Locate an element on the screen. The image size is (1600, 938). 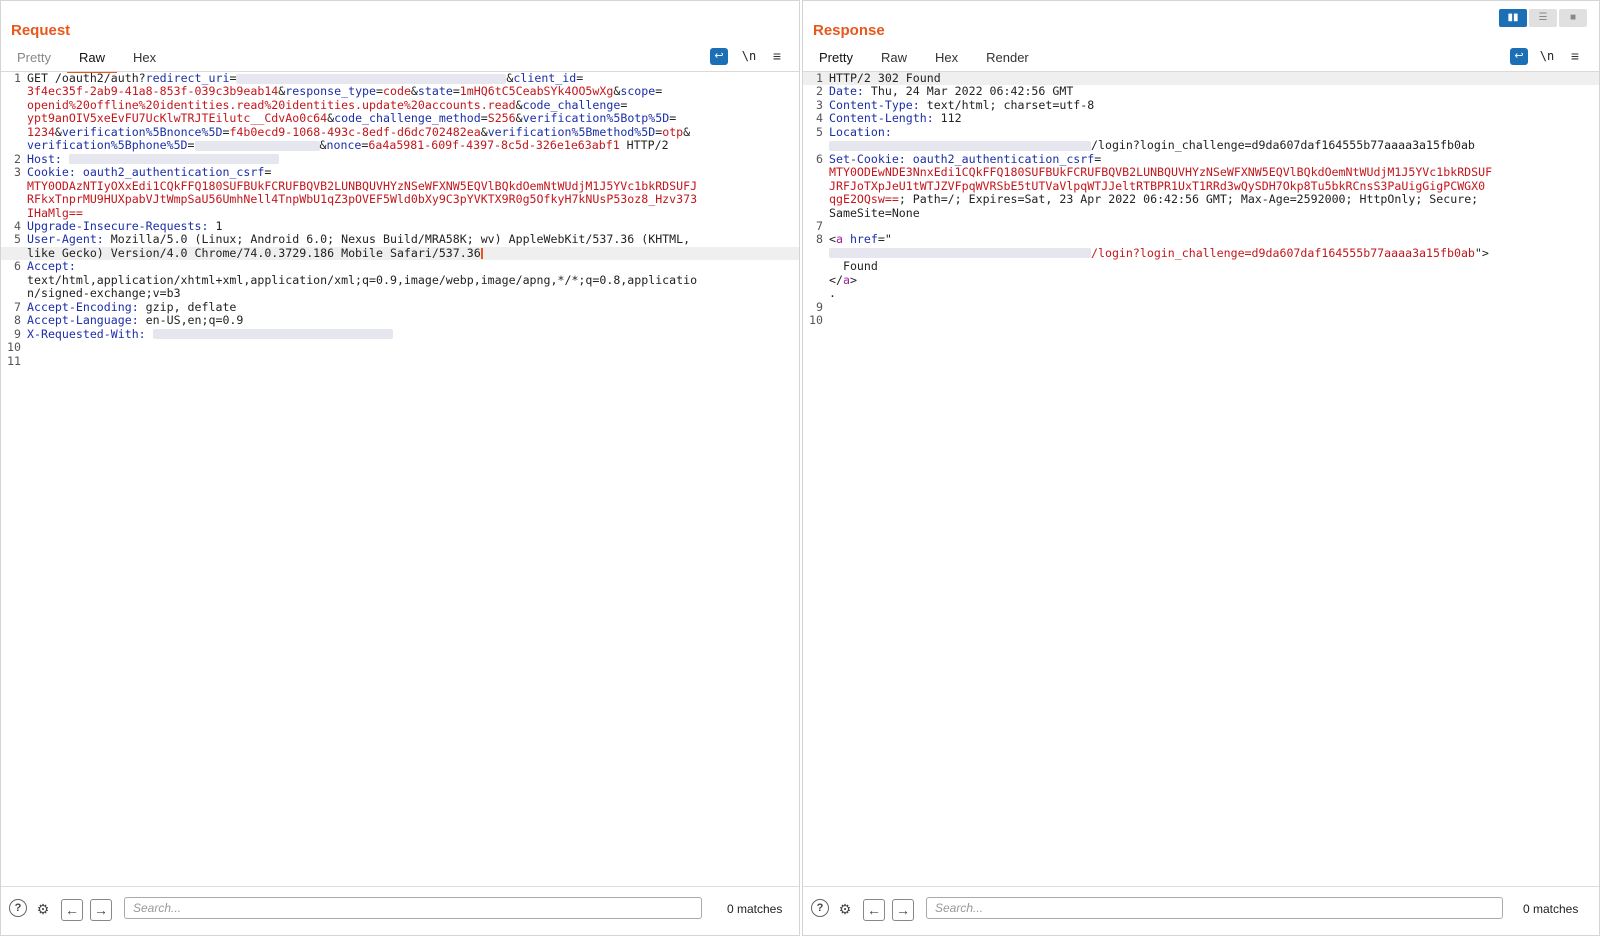
code-line: SameSite=None is located at coordinates (1201, 212).